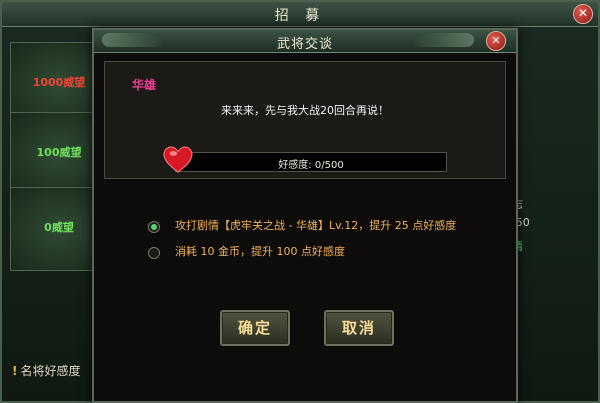  I want to click on option-label: 攻打剧情【虎牢关之战 - 华雄】Lv.12，提升 25 点好感度, so click(316, 225).